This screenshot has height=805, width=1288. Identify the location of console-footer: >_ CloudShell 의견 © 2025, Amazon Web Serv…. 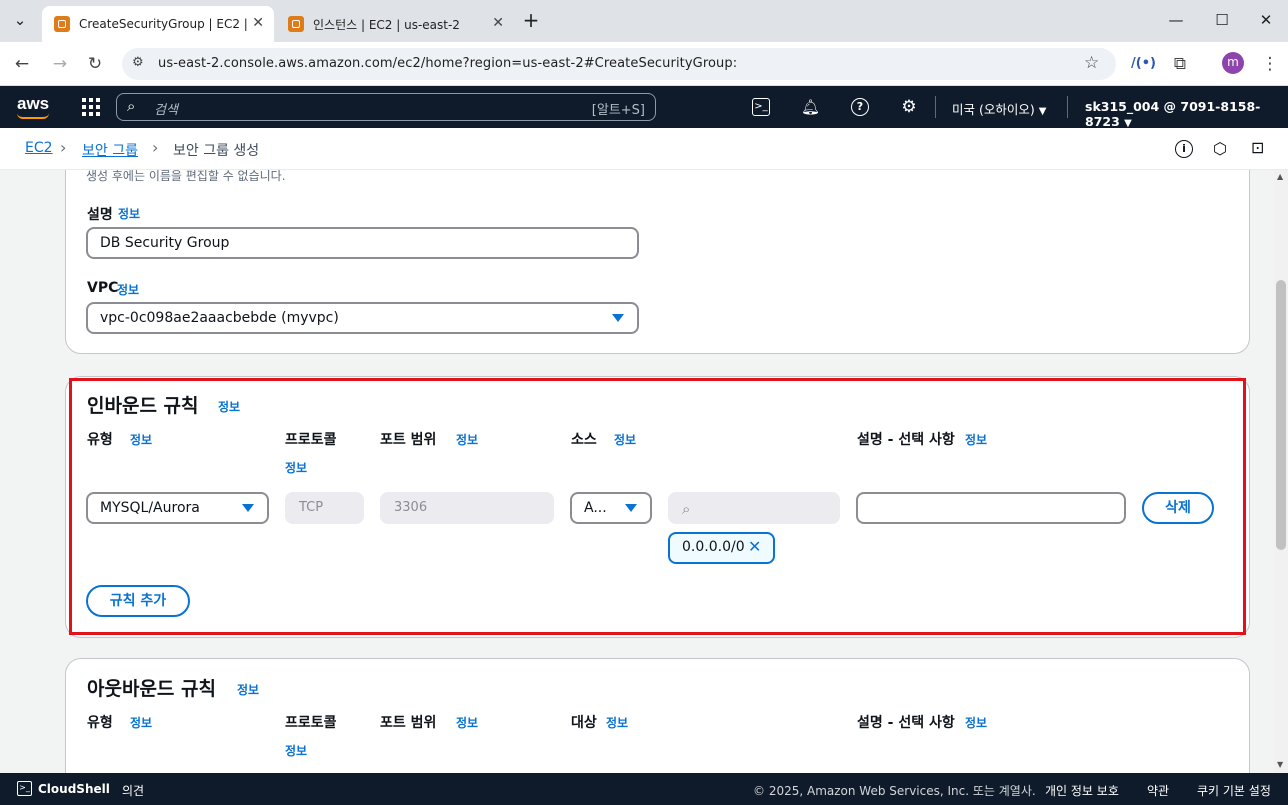
(644, 789).